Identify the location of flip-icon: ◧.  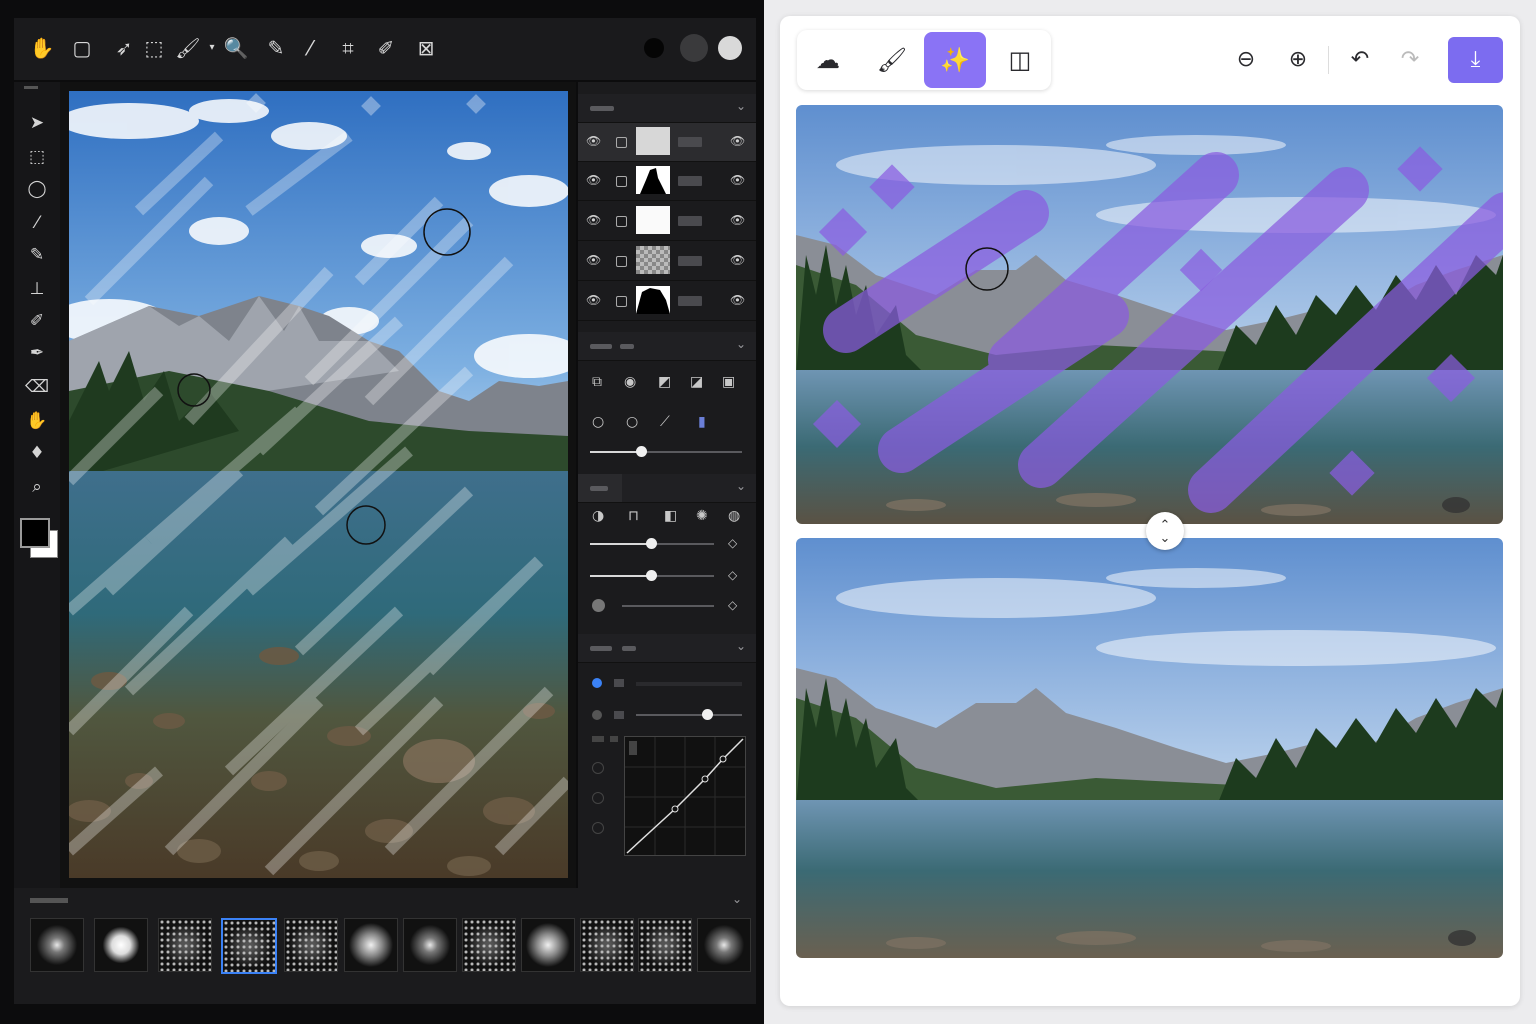
(670, 516).